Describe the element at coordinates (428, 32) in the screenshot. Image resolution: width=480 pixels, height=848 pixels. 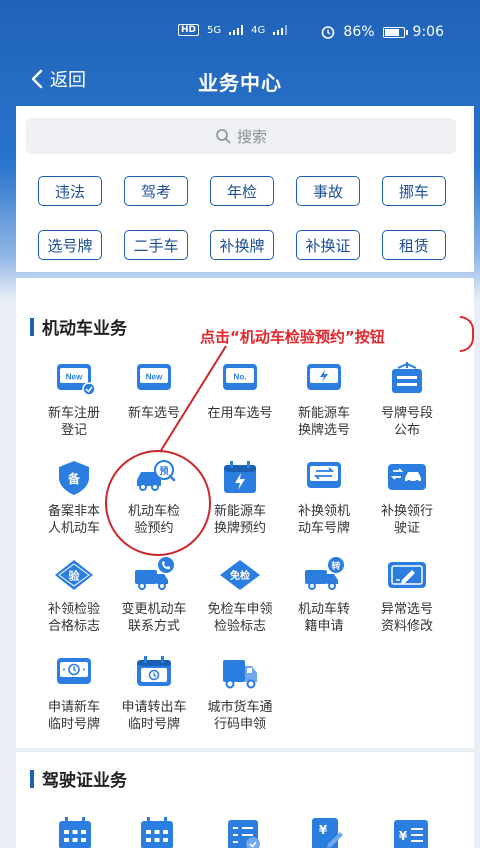
I see `clock: 9:06` at that location.